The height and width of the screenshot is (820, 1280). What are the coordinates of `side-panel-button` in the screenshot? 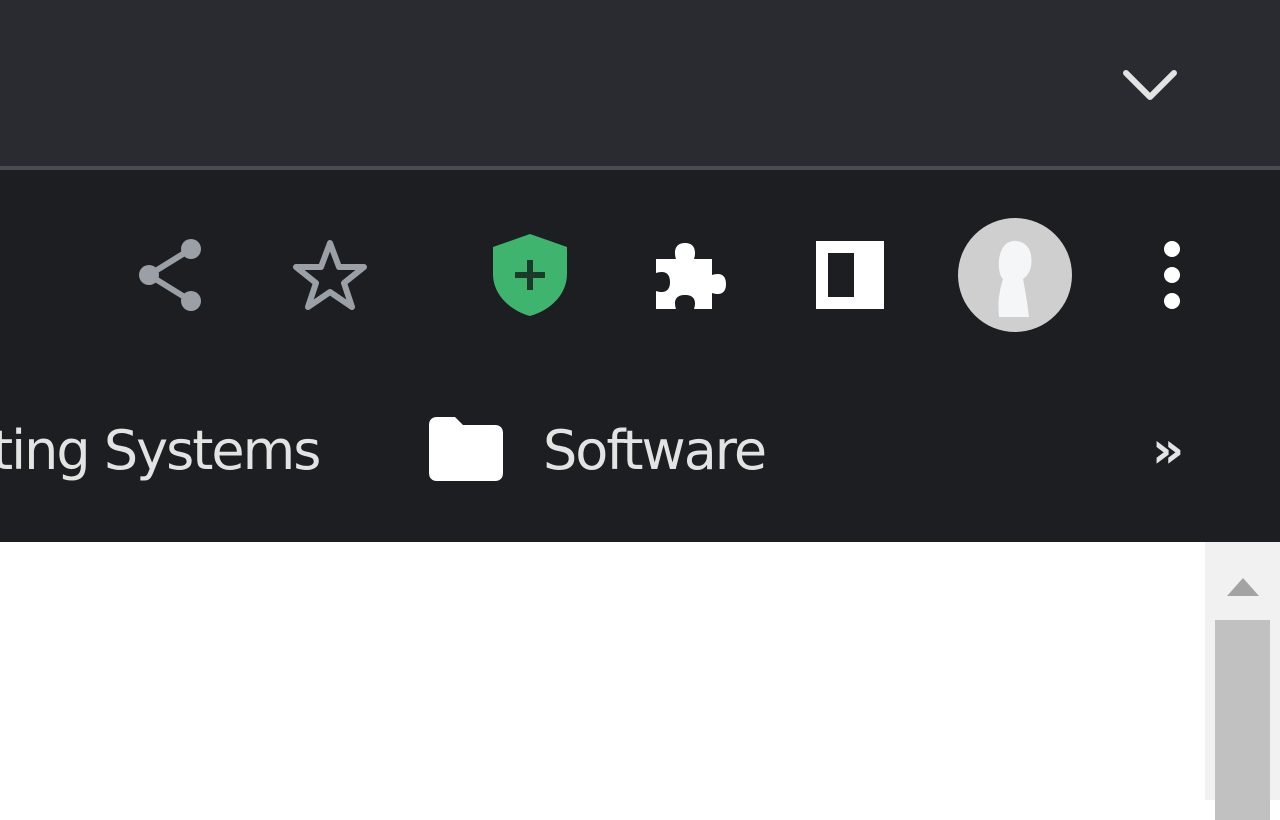 It's located at (850, 275).